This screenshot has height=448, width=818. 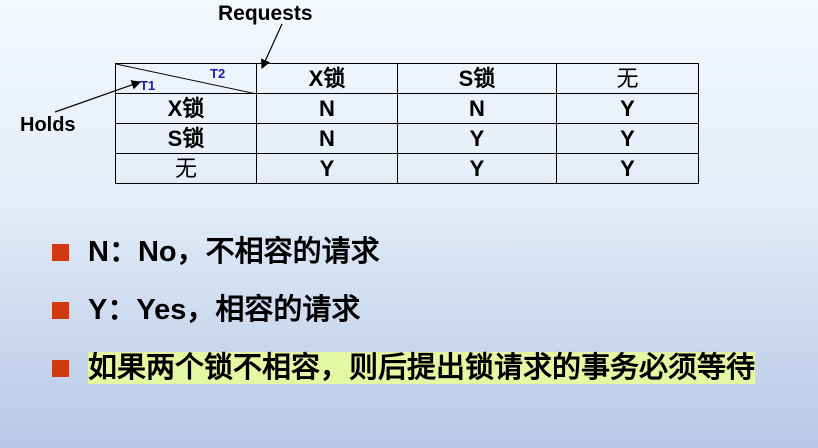 I want to click on table-row: X锁 N N Y, so click(x=407, y=108).